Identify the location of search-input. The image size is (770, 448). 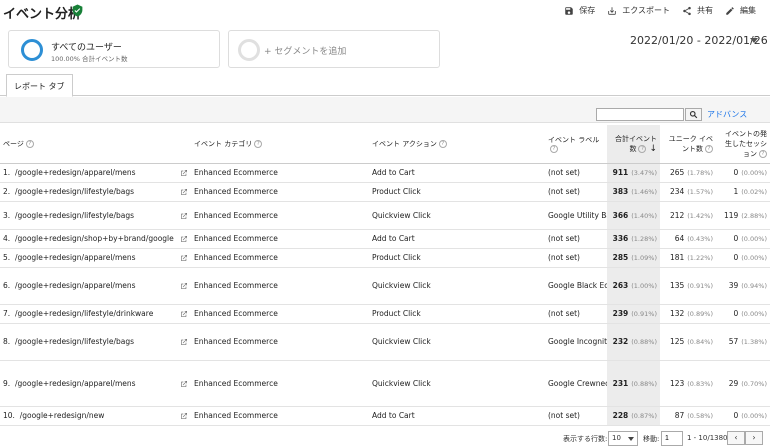
(640, 114).